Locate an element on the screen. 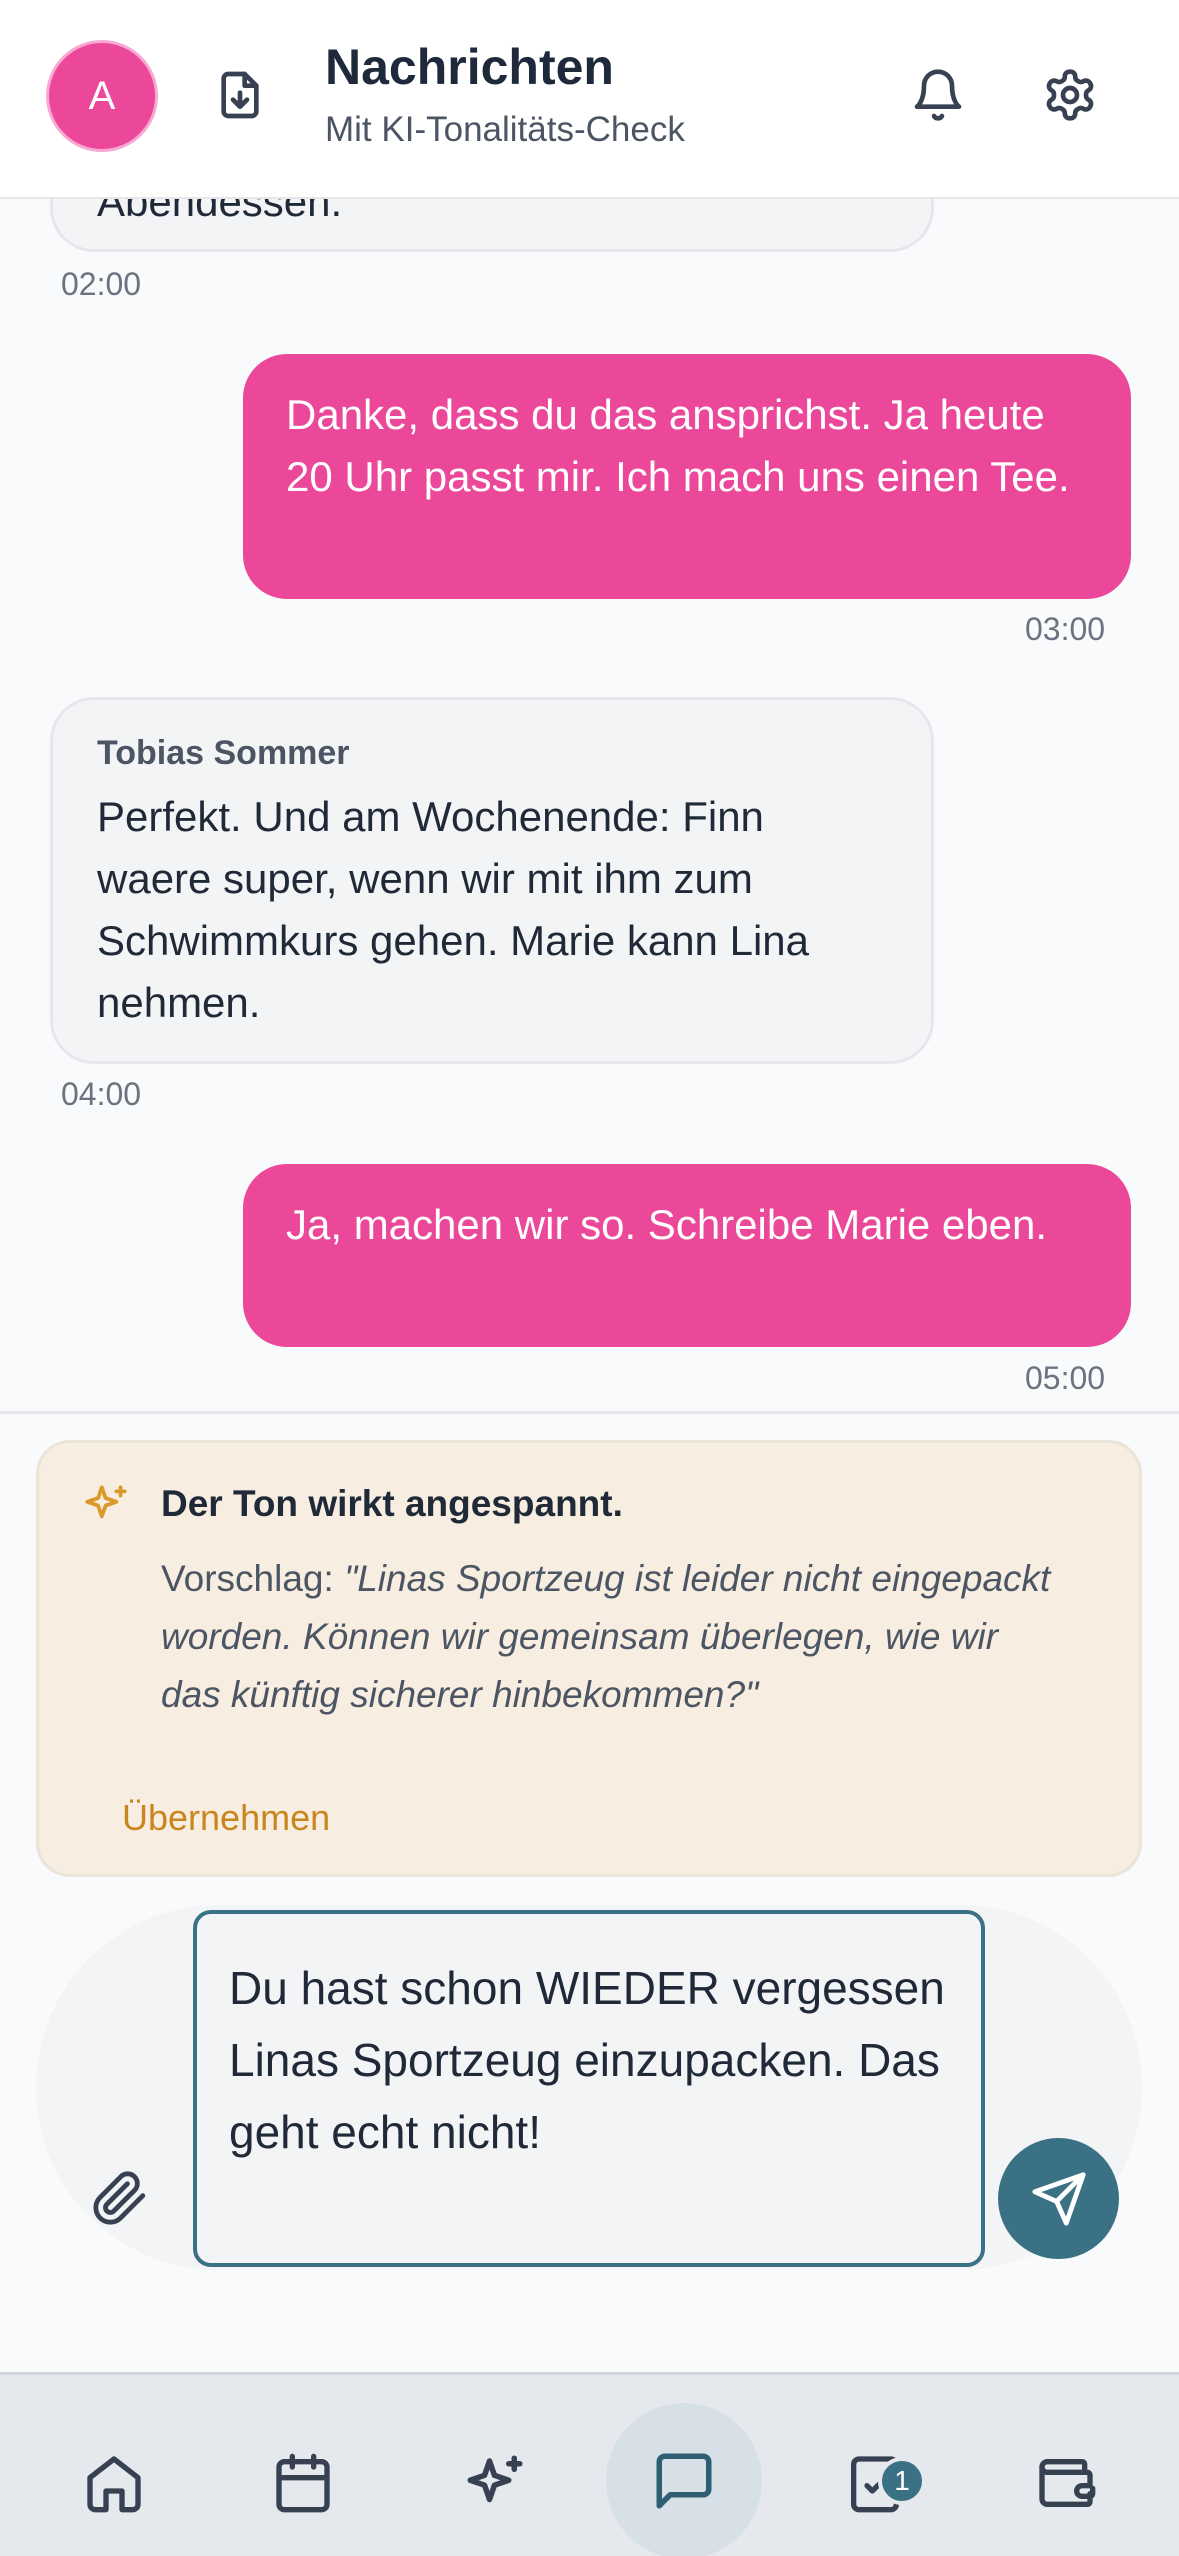  divider is located at coordinates (589, 1412).